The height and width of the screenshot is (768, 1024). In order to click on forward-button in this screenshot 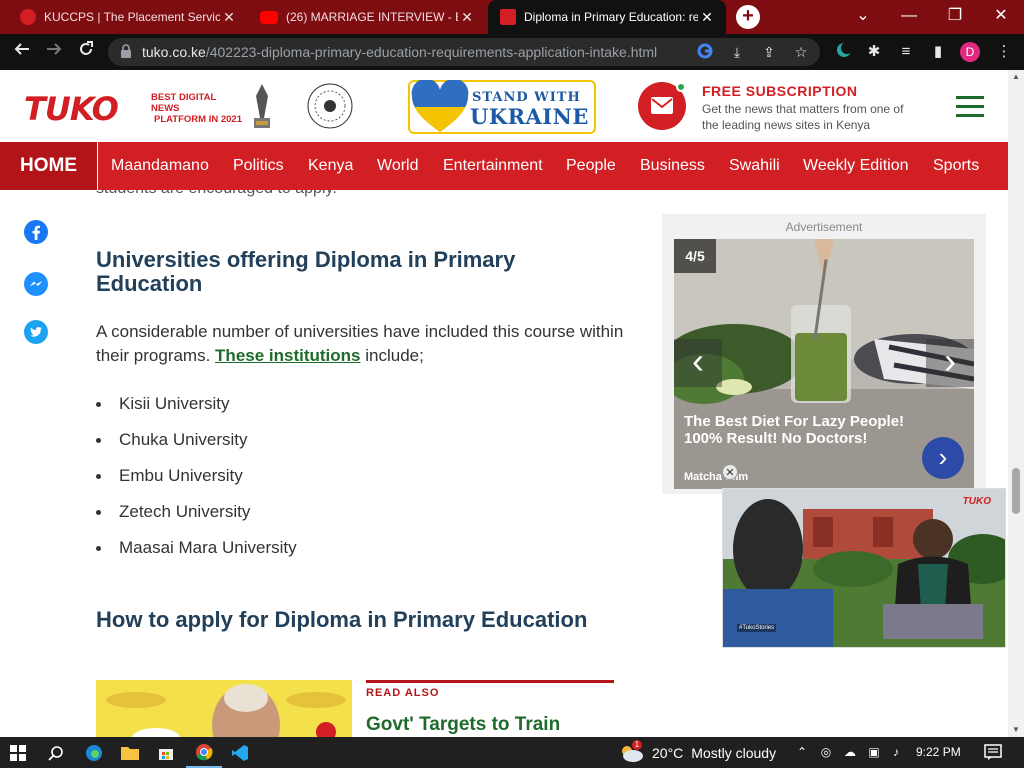, I will do `click(54, 52)`.